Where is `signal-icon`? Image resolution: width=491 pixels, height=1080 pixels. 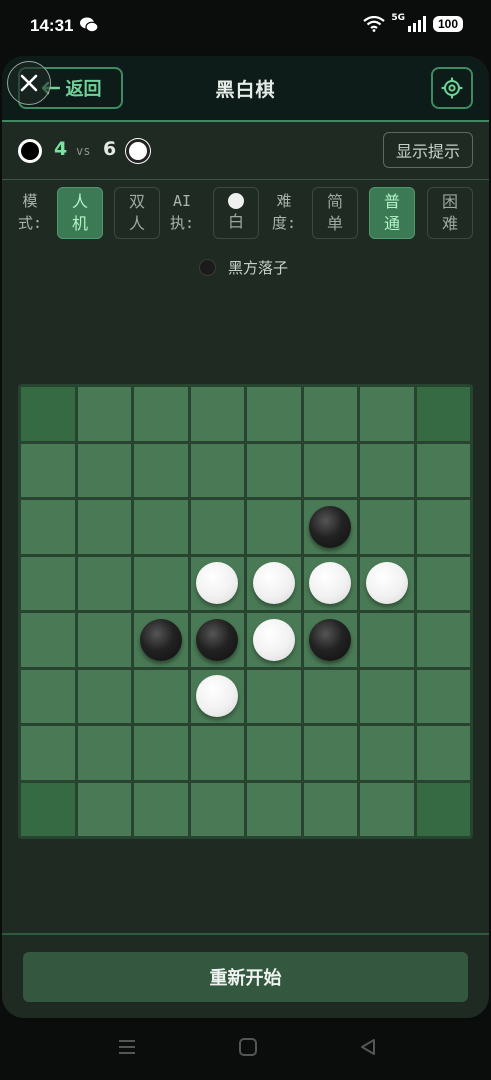
signal-icon is located at coordinates (416, 24).